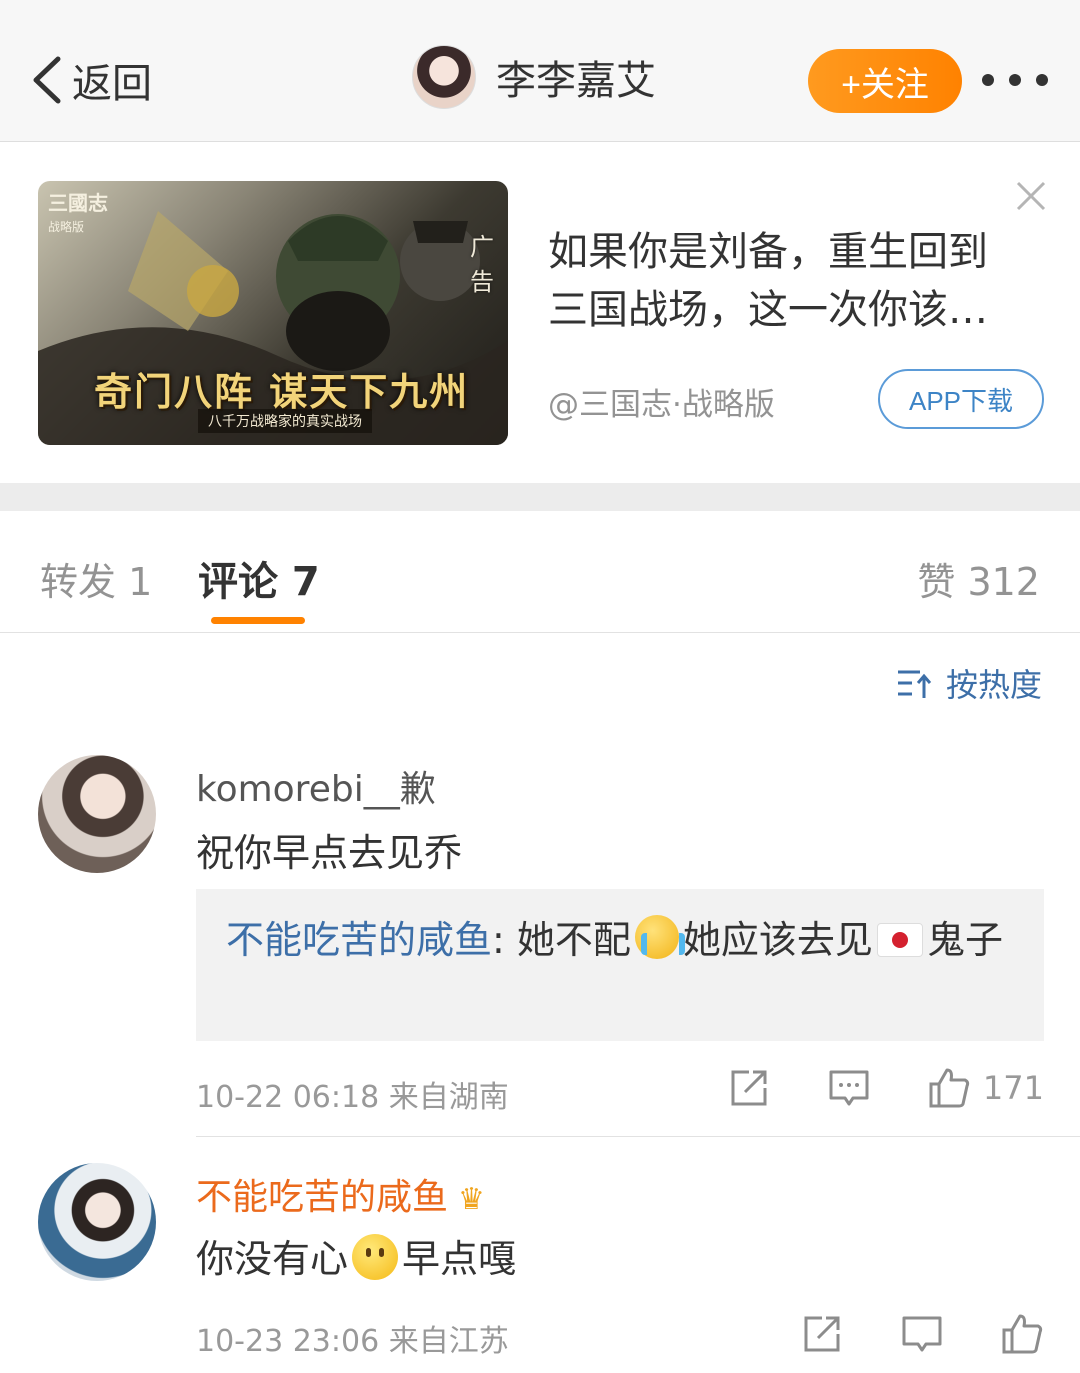 This screenshot has width=1080, height=1373. Describe the element at coordinates (352, 1097) in the screenshot. I see `comment-meta: 10-22 06:18 来自湖南` at that location.